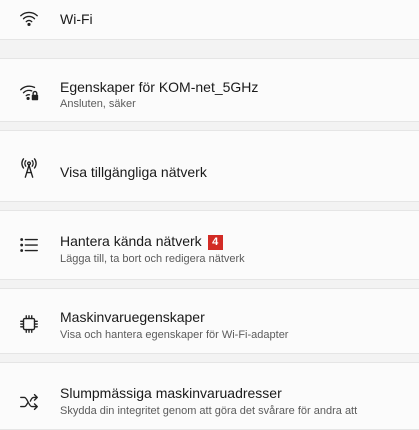 The image size is (419, 430). What do you see at coordinates (76, 19) in the screenshot?
I see `wifi-title: Wi-Fi` at bounding box center [76, 19].